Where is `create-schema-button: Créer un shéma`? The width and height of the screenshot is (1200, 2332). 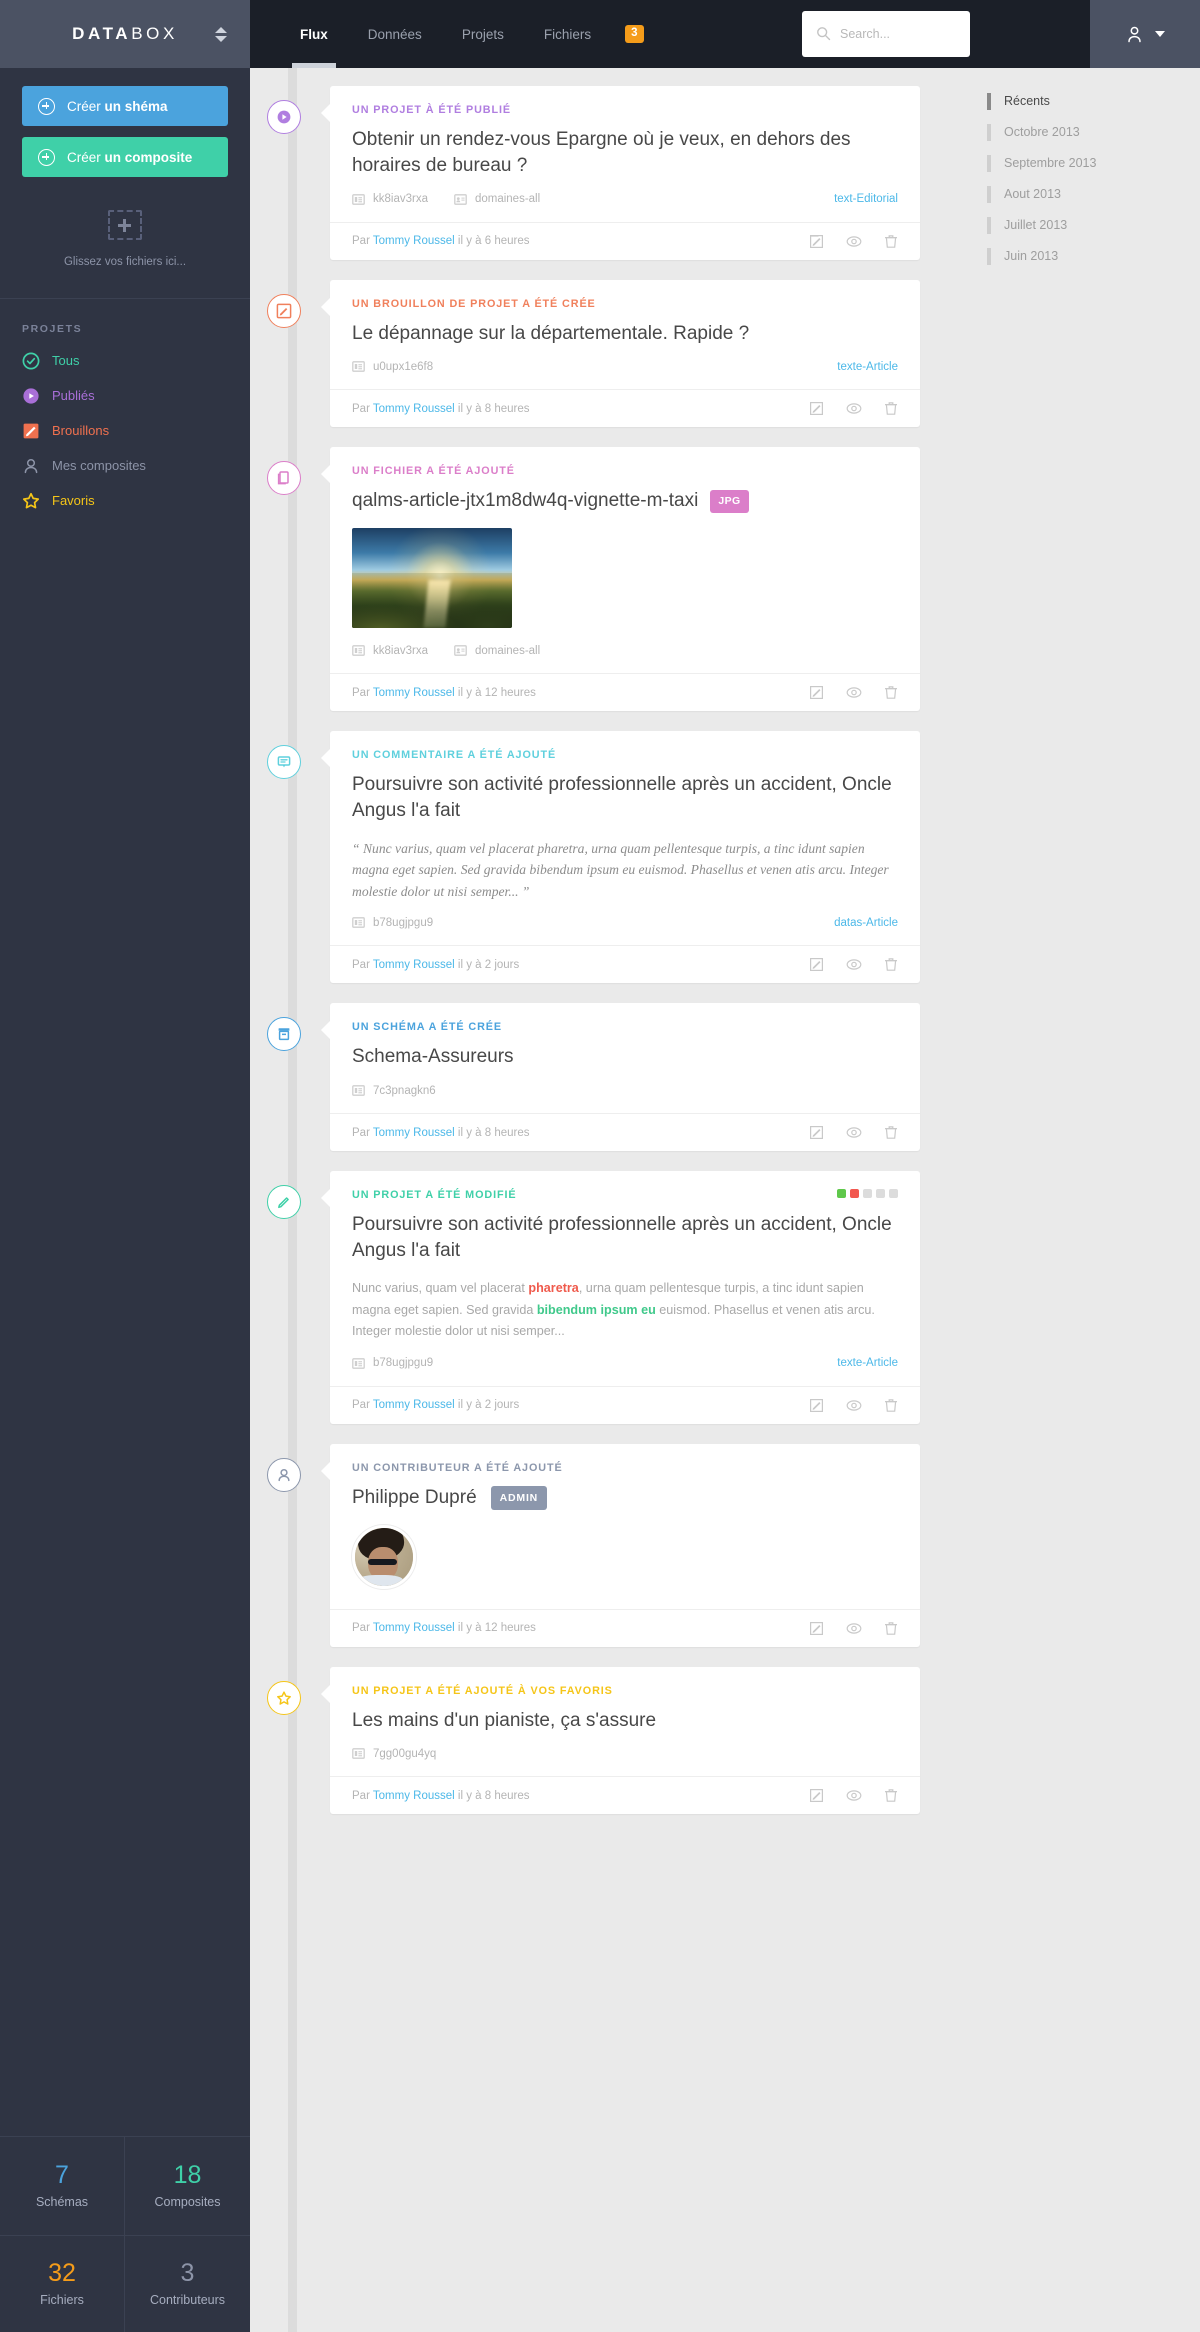
create-schema-button: Créer un shéma is located at coordinates (125, 106).